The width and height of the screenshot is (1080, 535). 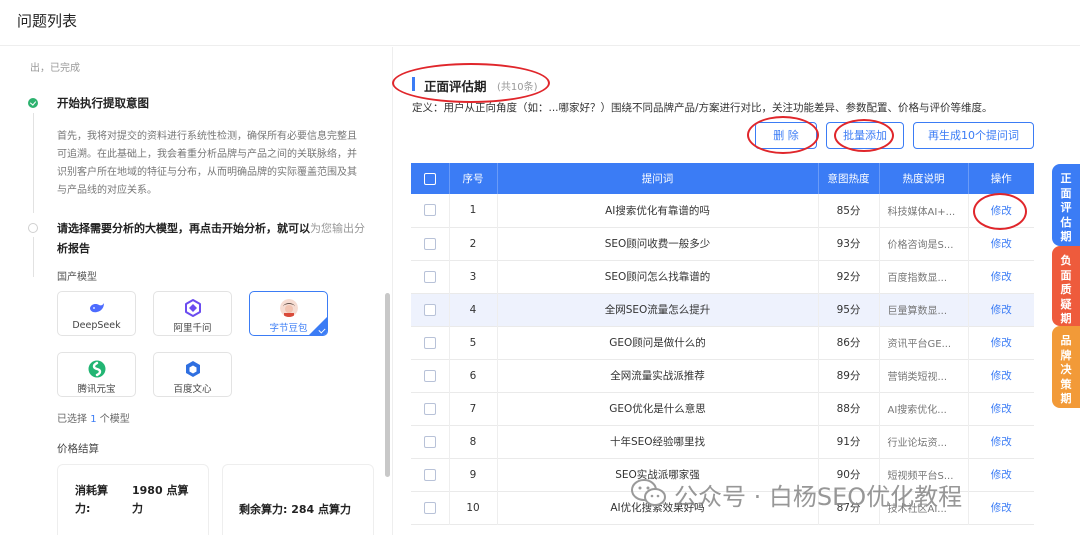 I want to click on selected-count: 已选择 1 个模型, so click(x=93, y=419).